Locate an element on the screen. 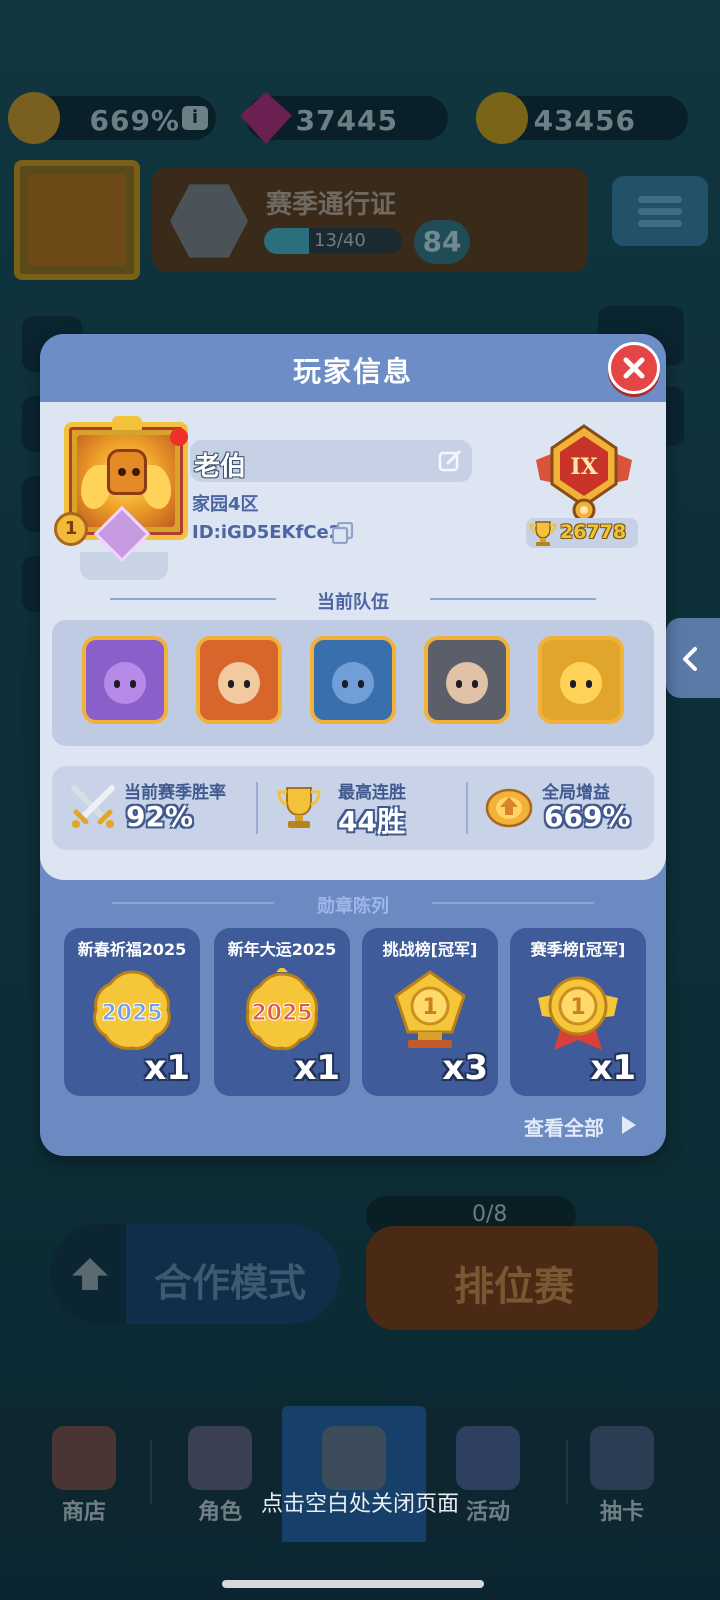 The width and height of the screenshot is (720, 1600). bonus-pill: 669% i is located at coordinates (112, 118).